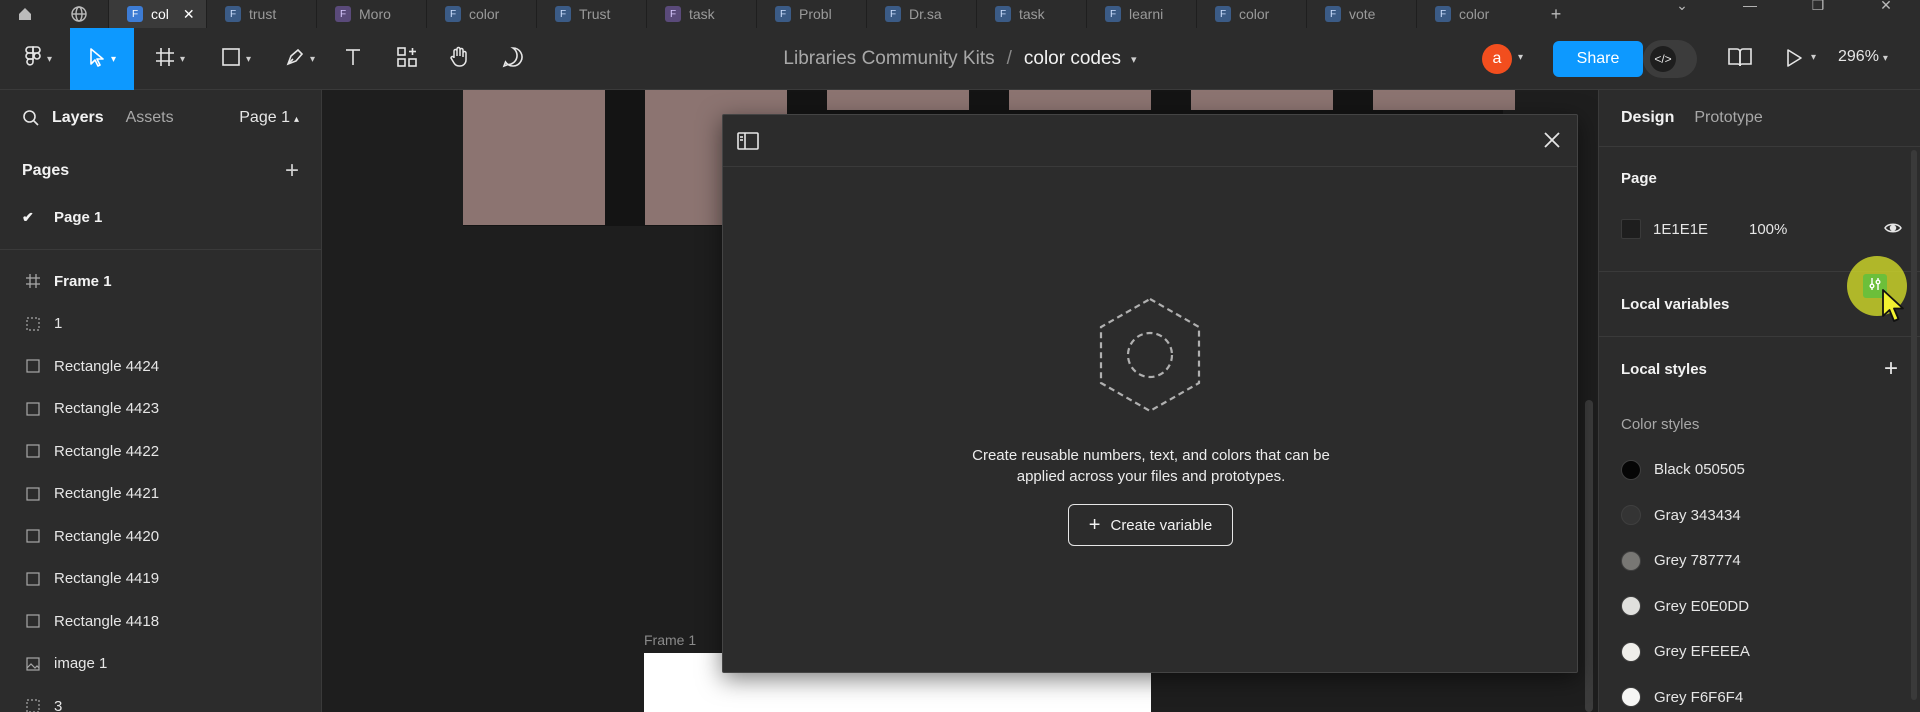  What do you see at coordinates (160, 281) in the screenshot?
I see `layer-row: Frame 1` at bounding box center [160, 281].